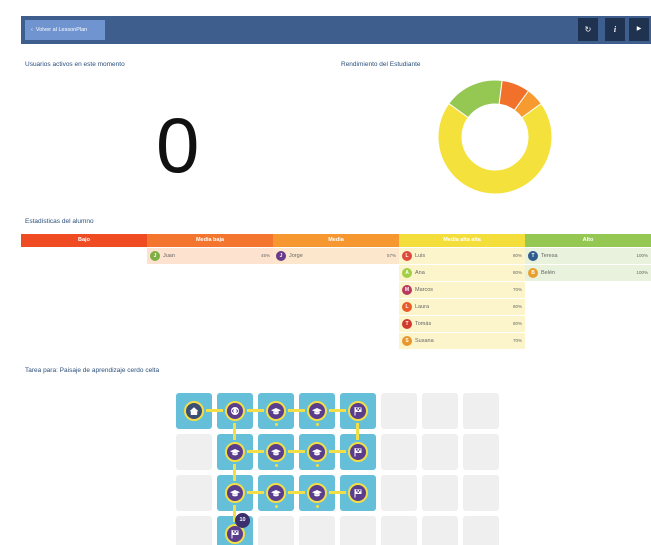  Describe the element at coordinates (336, 30) in the screenshot. I see `top-bar: ‹ Volver al LessonPlan ↻ i ▶` at that location.